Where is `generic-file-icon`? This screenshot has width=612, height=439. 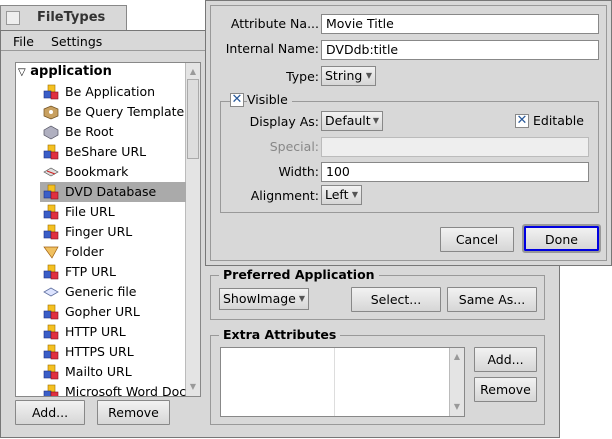 generic-file-icon is located at coordinates (51, 292).